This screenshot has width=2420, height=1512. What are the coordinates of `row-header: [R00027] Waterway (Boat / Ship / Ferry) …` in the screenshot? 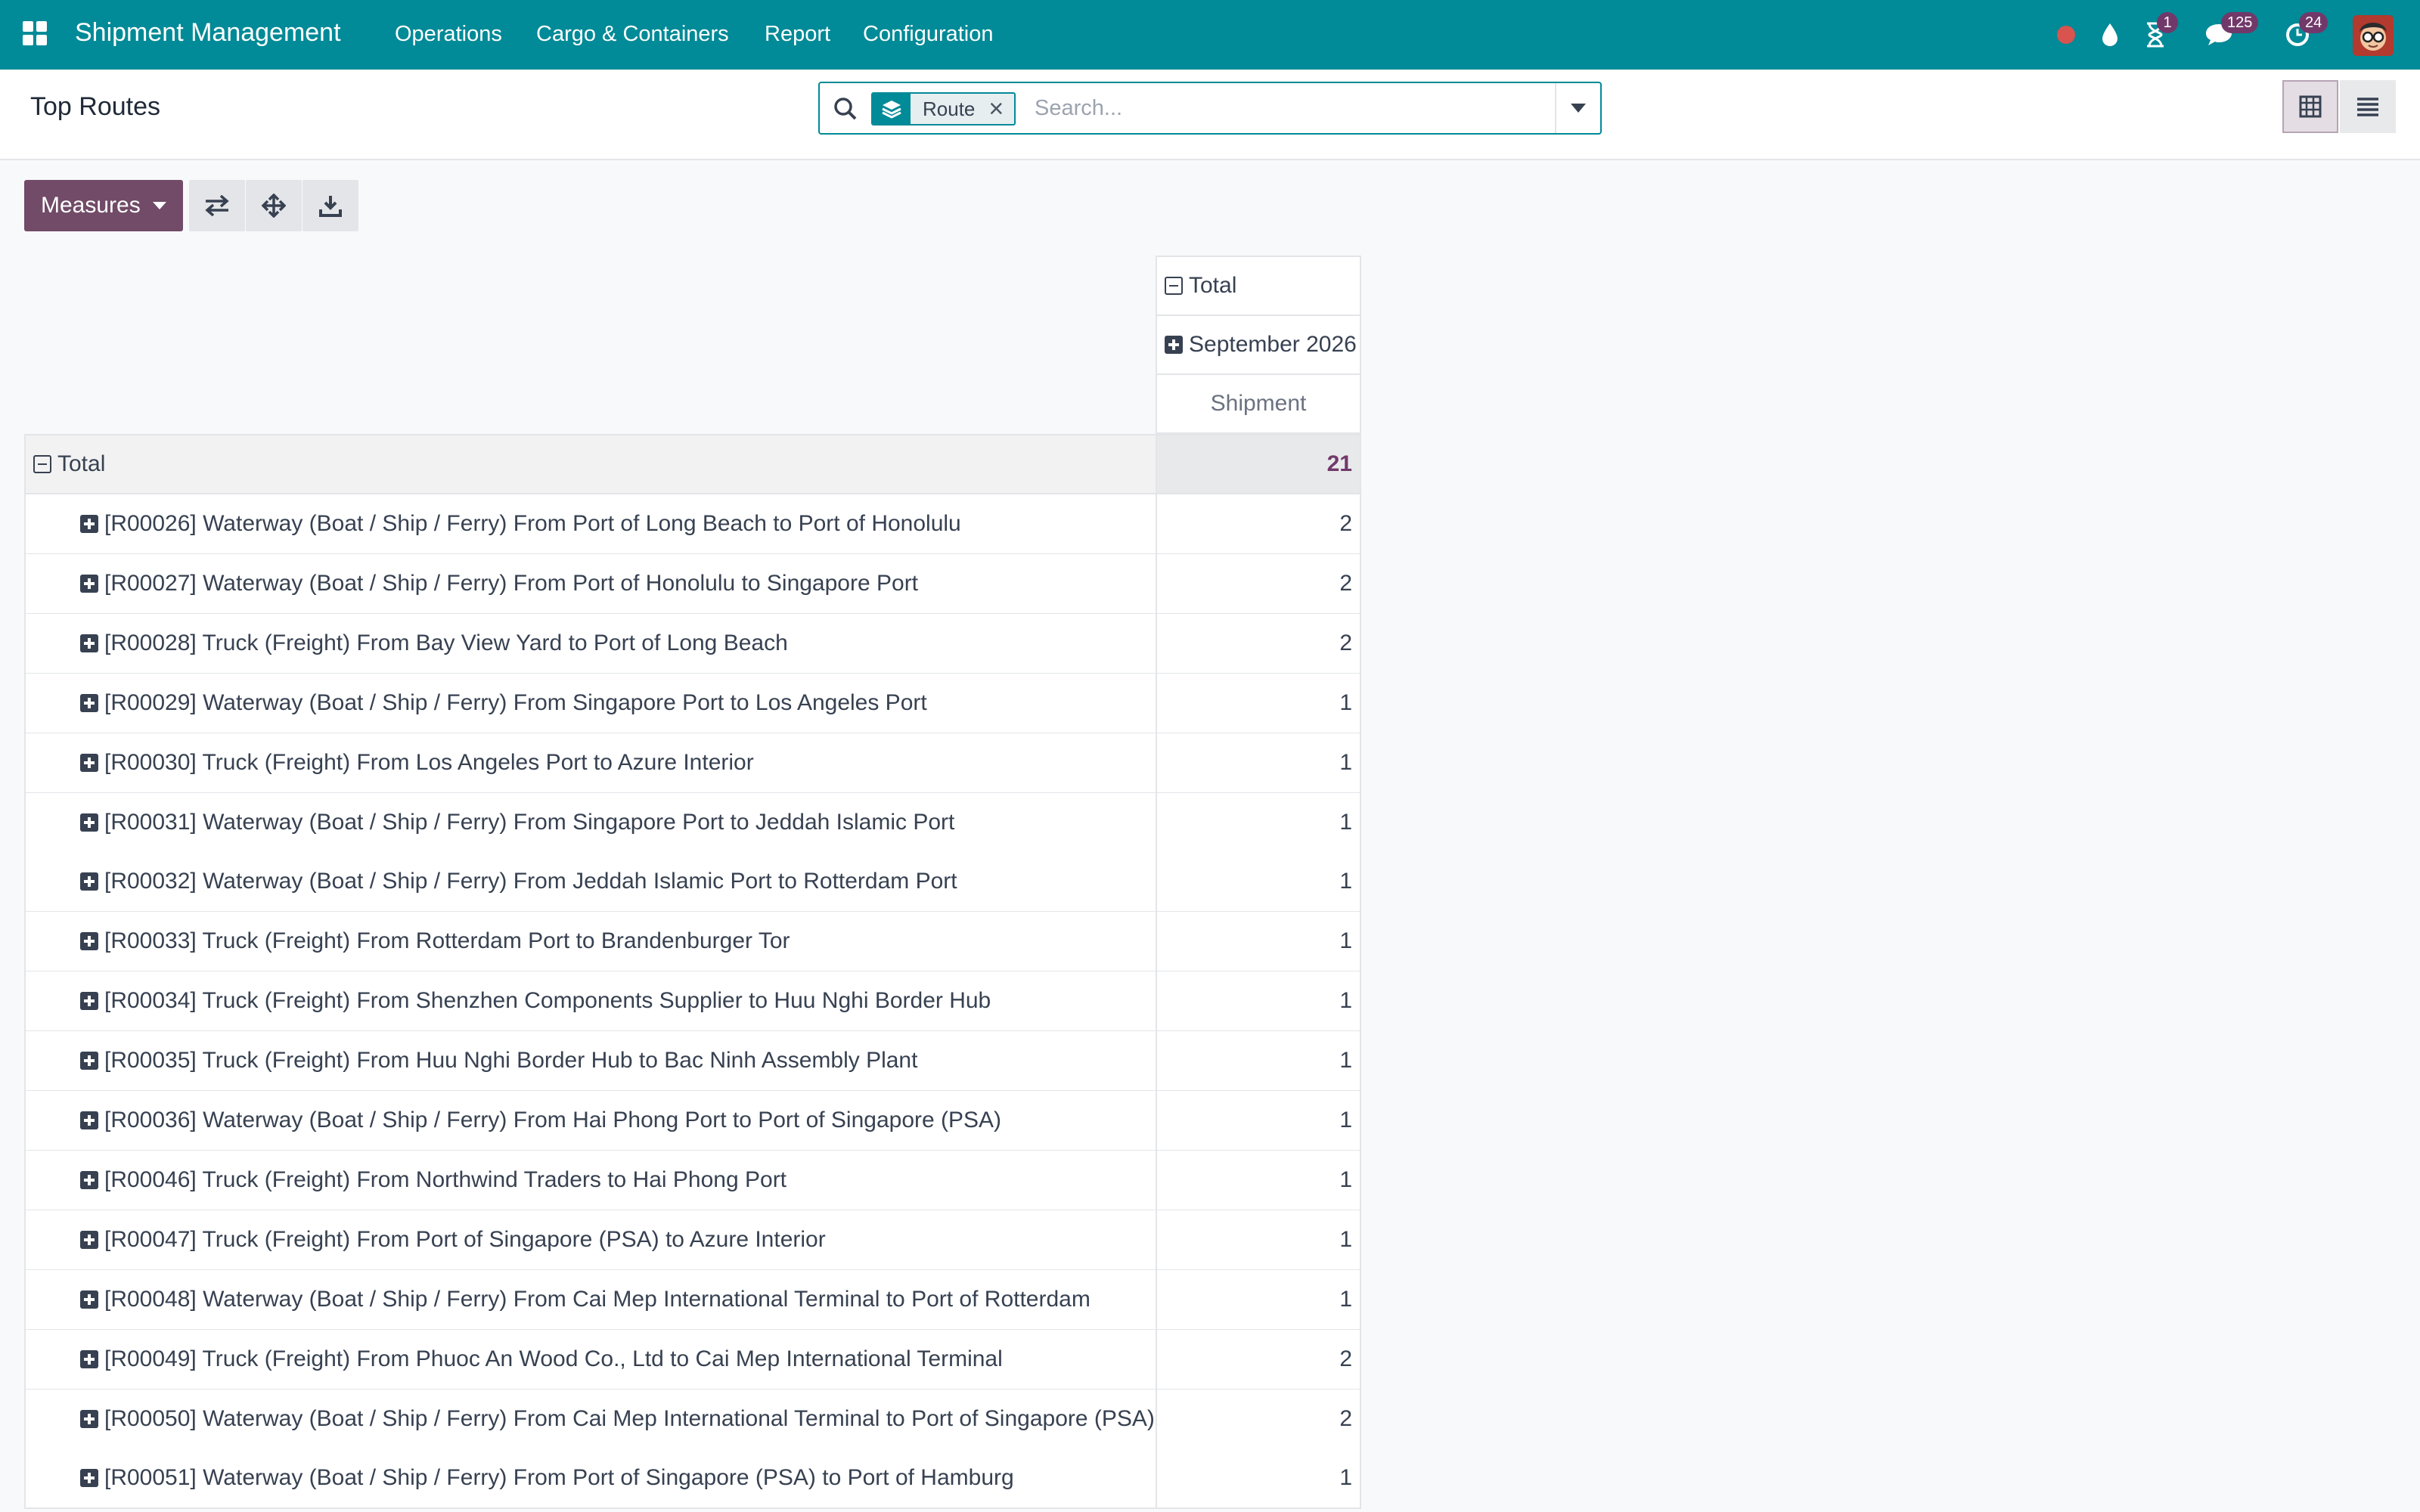 It's located at (590, 584).